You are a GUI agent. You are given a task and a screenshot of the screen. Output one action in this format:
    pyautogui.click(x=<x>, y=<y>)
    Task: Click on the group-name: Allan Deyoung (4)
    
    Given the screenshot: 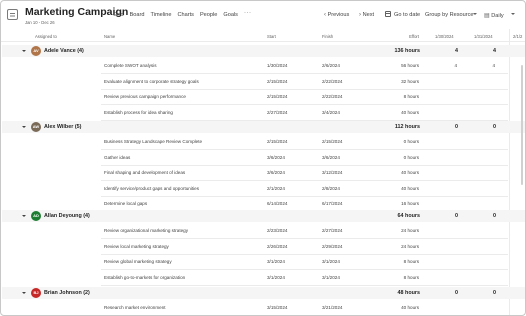 What is the action you would take?
    pyautogui.click(x=67, y=216)
    